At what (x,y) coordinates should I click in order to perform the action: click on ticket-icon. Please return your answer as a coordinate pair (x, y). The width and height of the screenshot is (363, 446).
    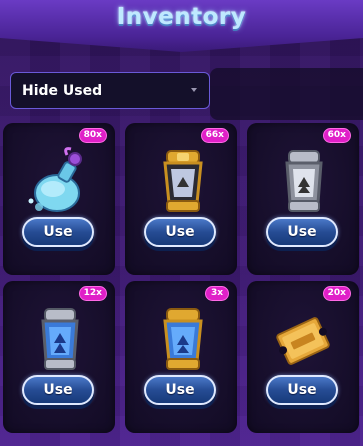
    Looking at the image, I should click on (303, 341).